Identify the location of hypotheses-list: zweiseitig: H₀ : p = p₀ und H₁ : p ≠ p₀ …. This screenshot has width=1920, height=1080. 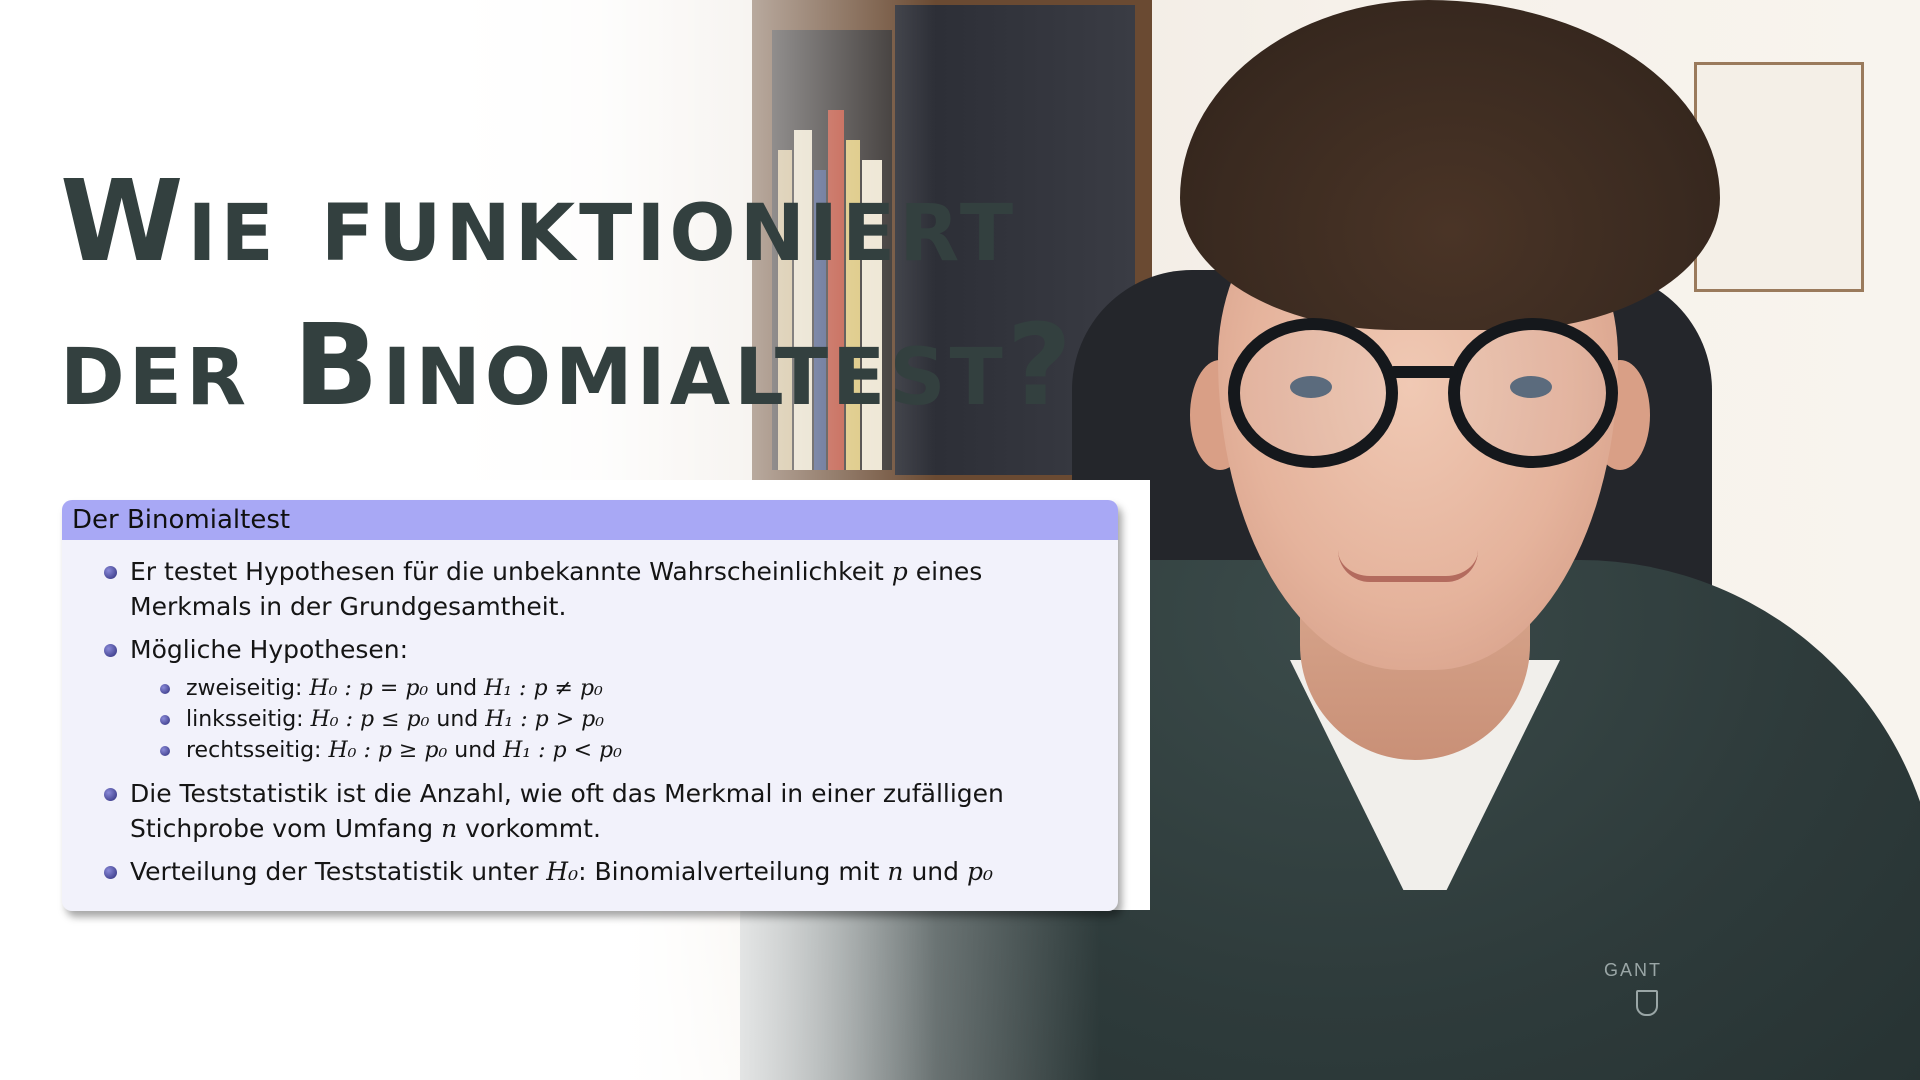
(628, 719).